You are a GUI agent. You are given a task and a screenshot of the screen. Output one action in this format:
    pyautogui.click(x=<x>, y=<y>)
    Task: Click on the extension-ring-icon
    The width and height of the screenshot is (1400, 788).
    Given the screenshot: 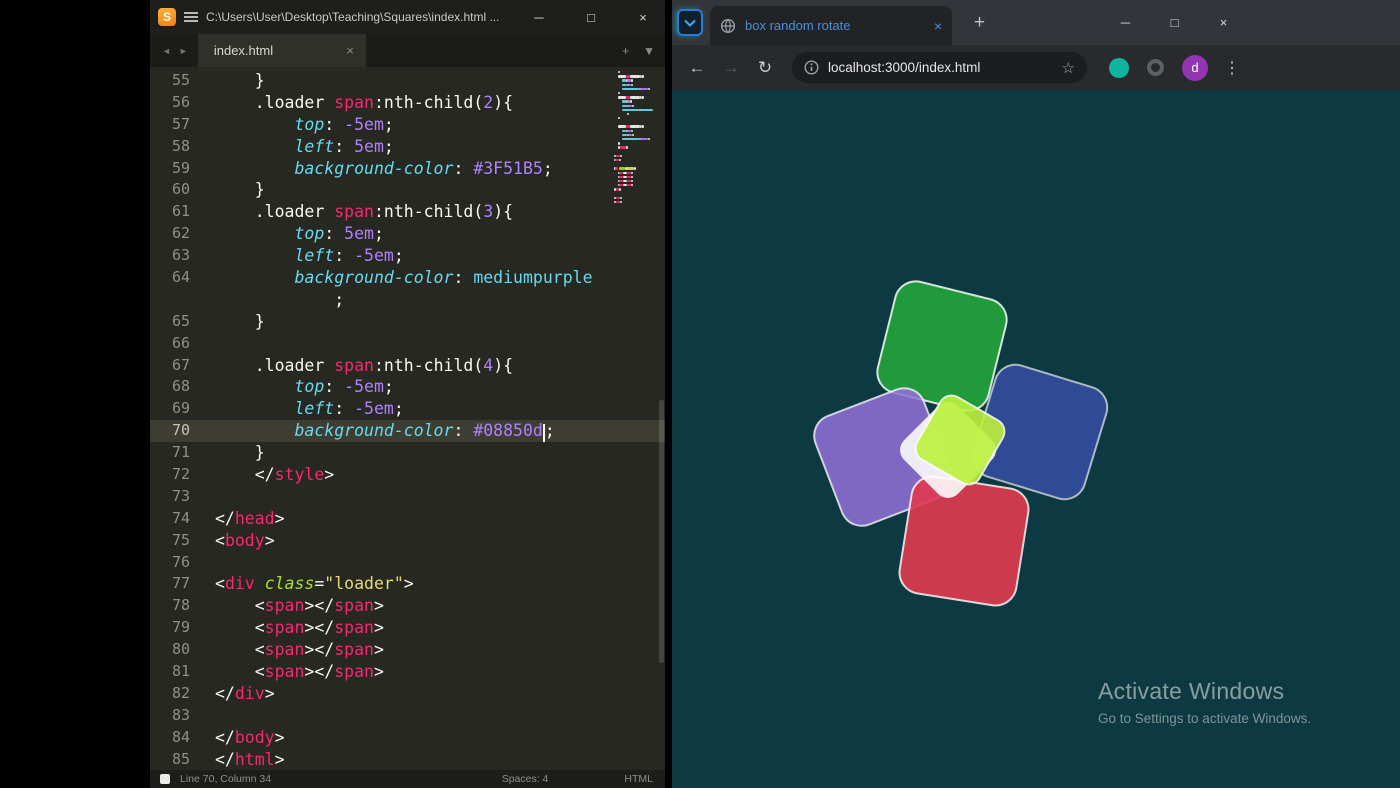 What is the action you would take?
    pyautogui.click(x=1155, y=67)
    